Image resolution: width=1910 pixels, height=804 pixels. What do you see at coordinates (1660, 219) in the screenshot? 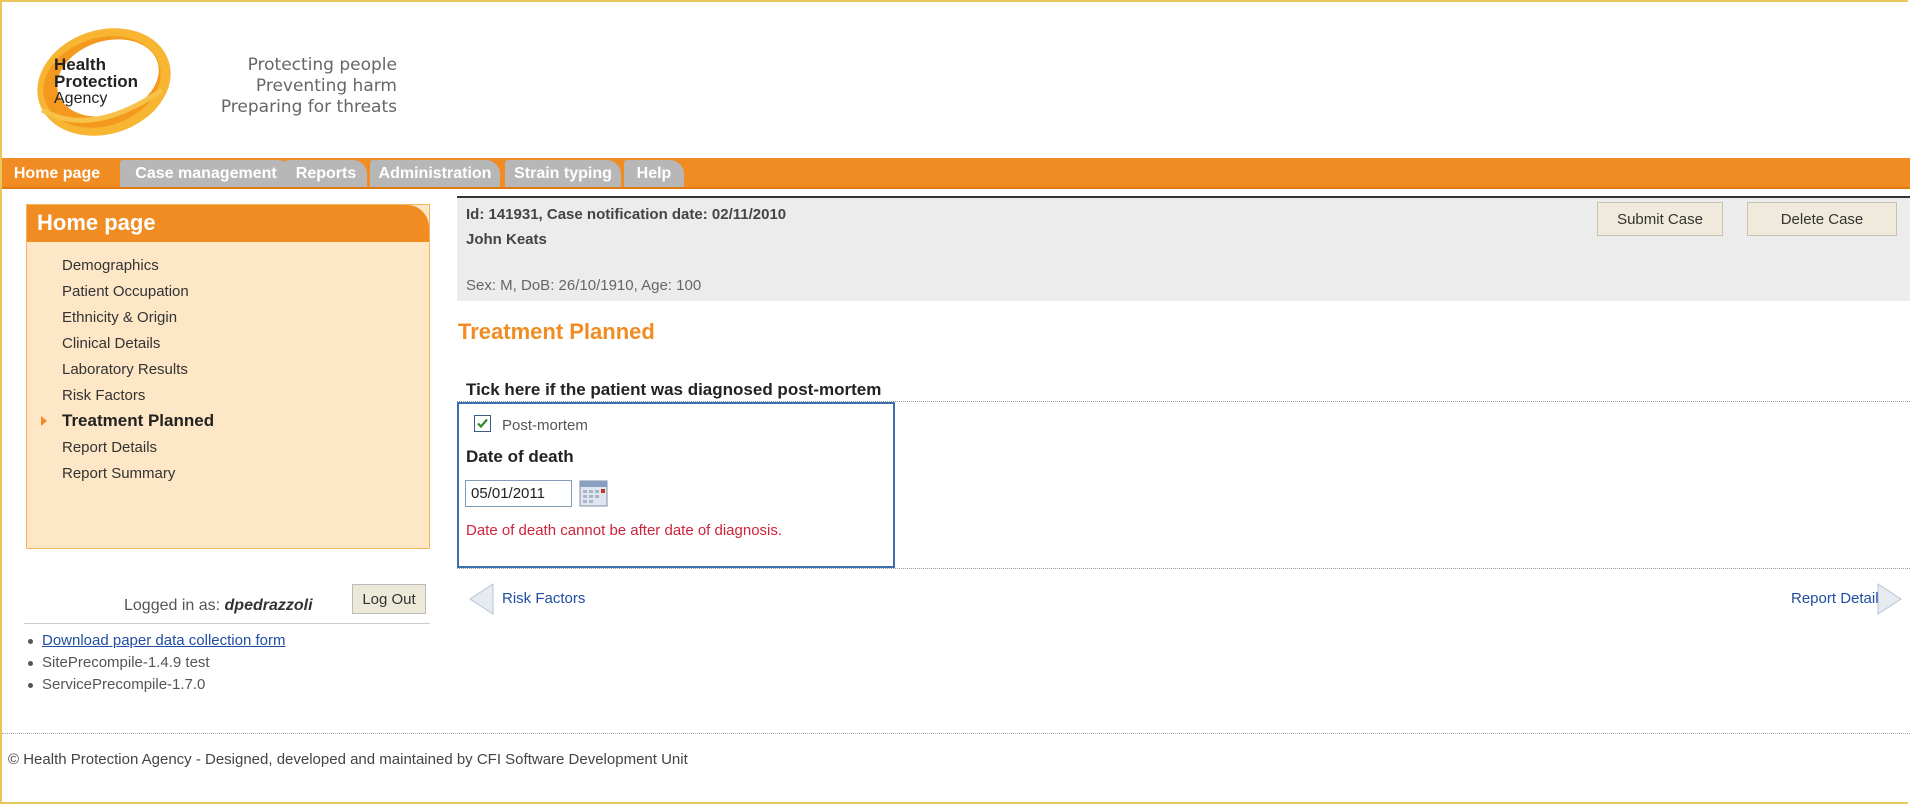
I see `submit-case-button: Submit Case` at bounding box center [1660, 219].